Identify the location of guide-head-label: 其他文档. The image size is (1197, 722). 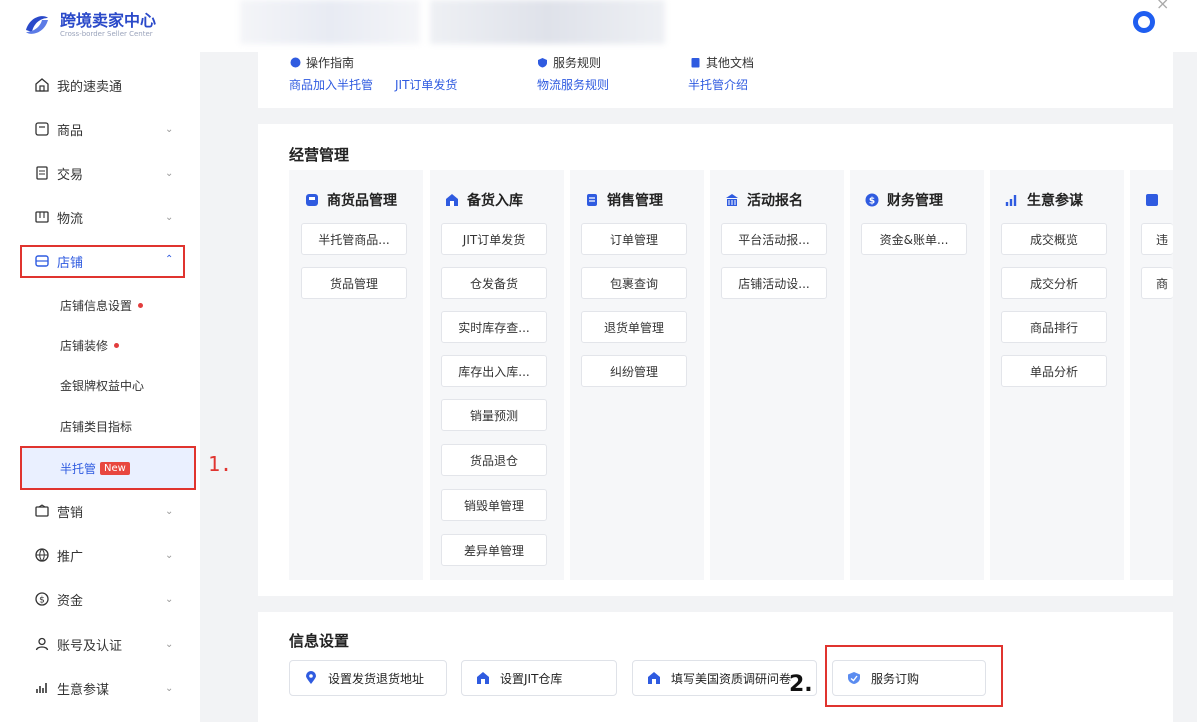
(730, 63).